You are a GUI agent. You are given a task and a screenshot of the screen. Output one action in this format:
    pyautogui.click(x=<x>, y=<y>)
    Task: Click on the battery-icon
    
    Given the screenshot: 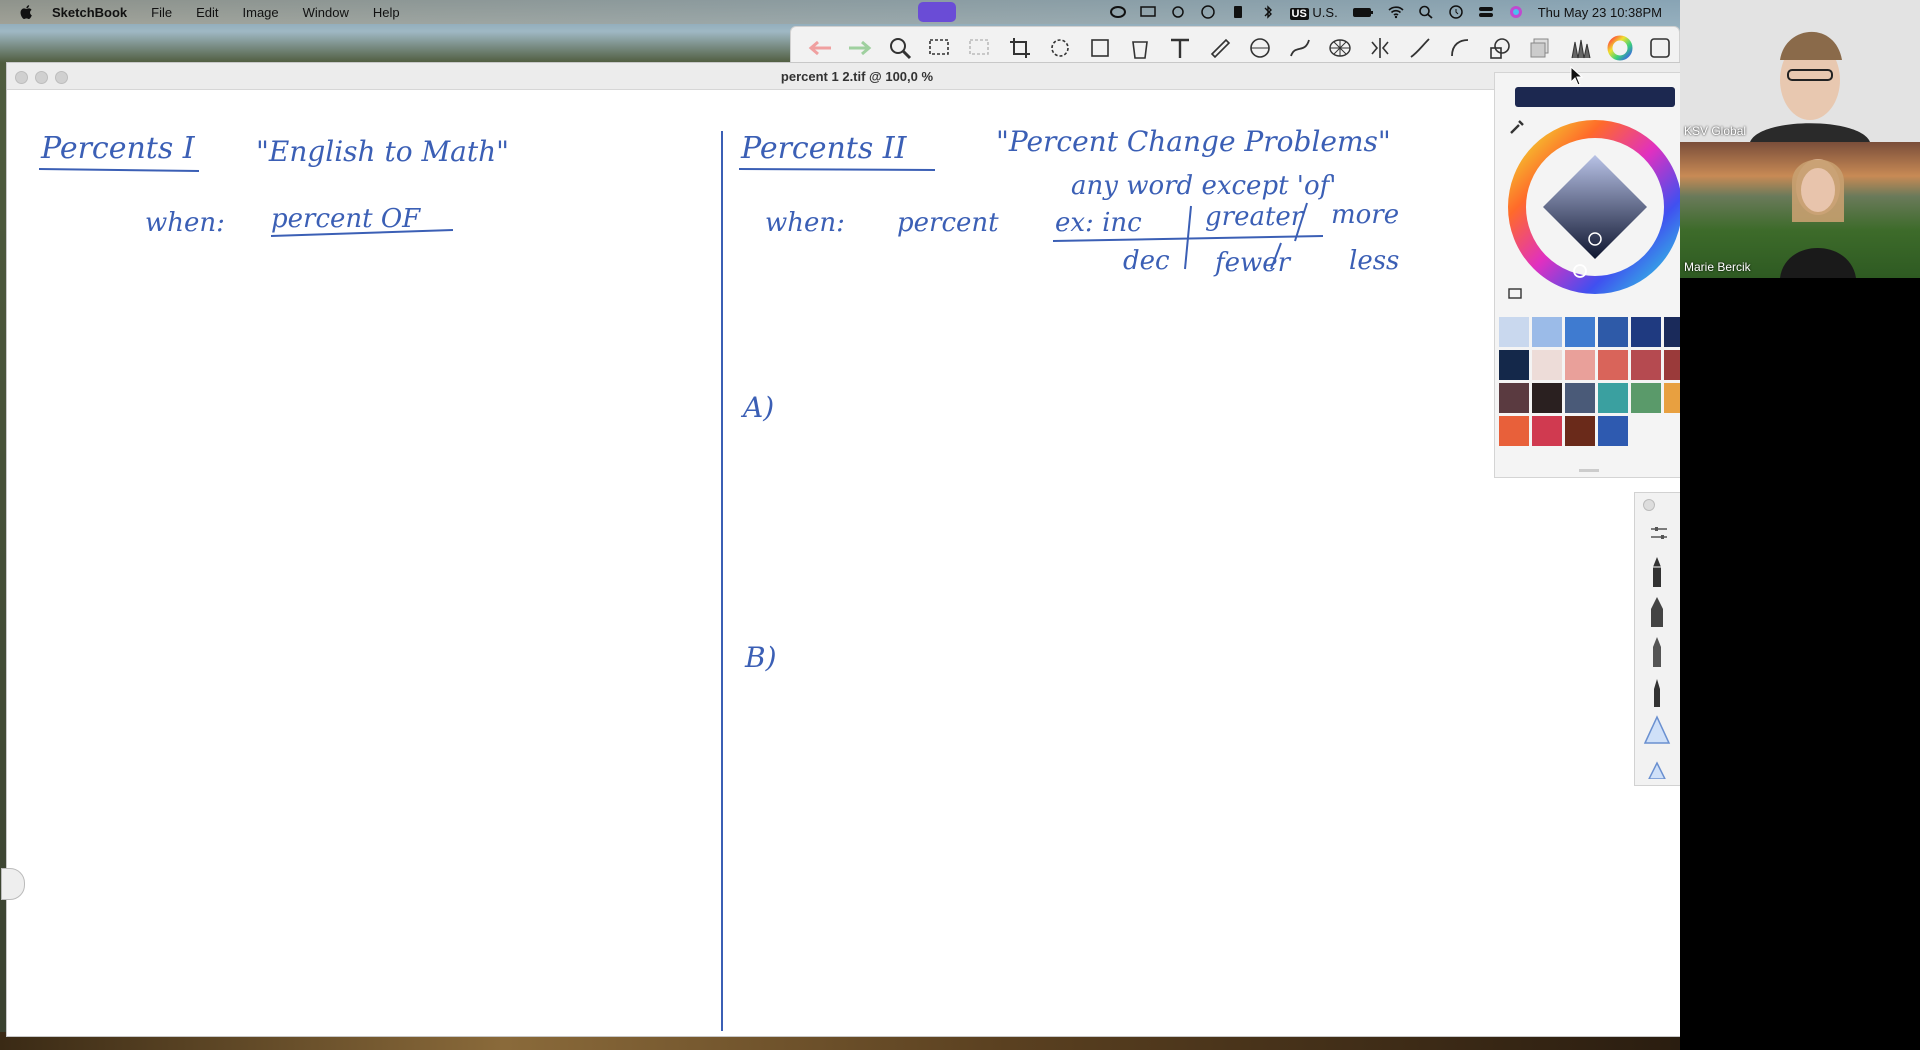 What is the action you would take?
    pyautogui.click(x=1363, y=12)
    